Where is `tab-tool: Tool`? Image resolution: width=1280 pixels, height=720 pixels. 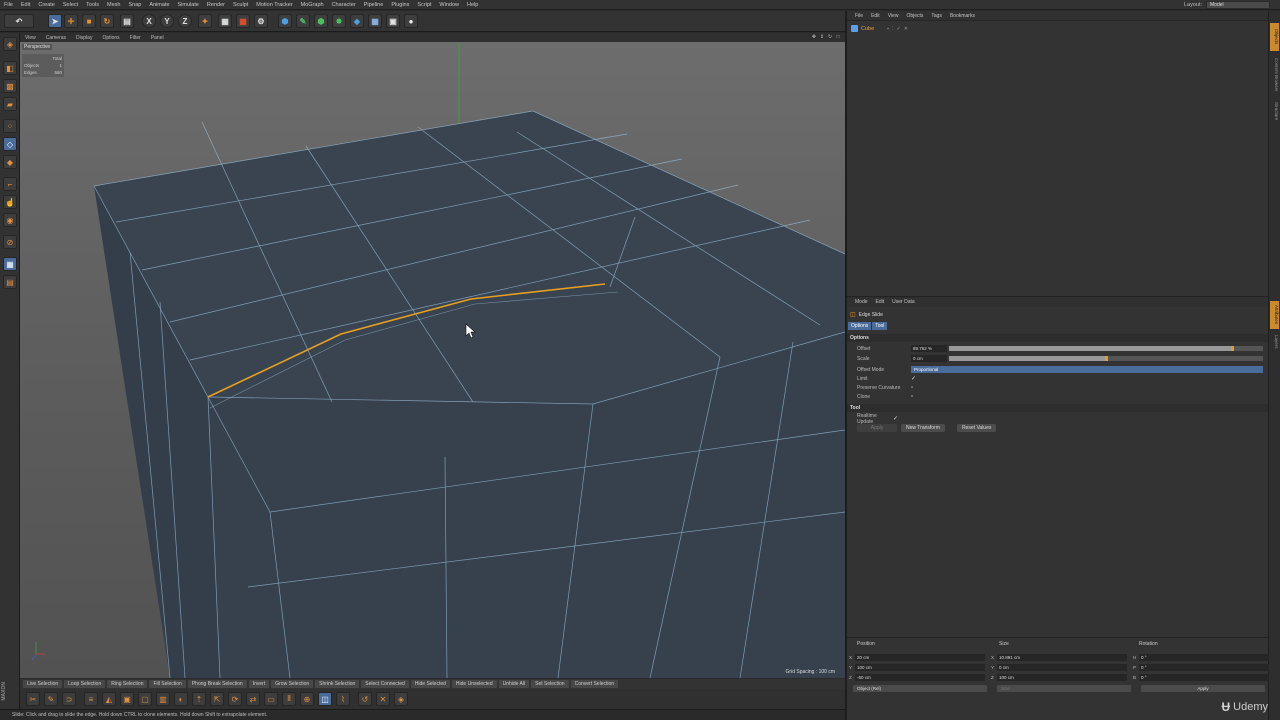
tab-tool: Tool is located at coordinates (880, 326).